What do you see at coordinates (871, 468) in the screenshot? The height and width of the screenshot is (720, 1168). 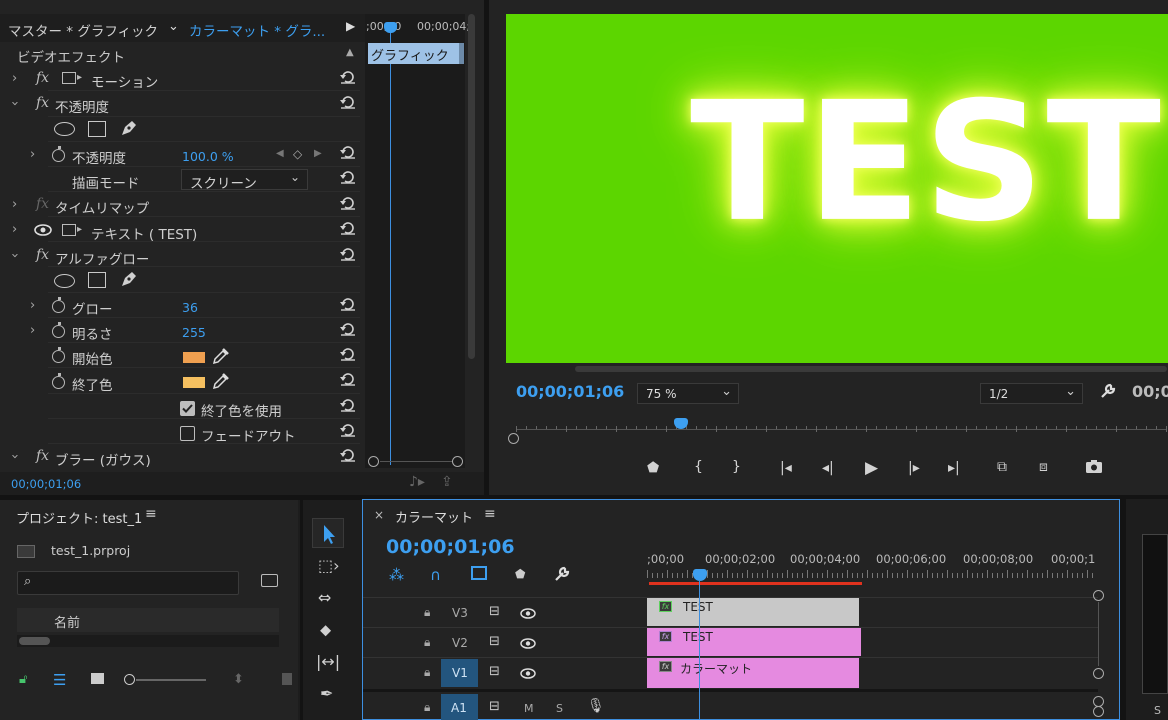 I see `play-icon: ▶` at bounding box center [871, 468].